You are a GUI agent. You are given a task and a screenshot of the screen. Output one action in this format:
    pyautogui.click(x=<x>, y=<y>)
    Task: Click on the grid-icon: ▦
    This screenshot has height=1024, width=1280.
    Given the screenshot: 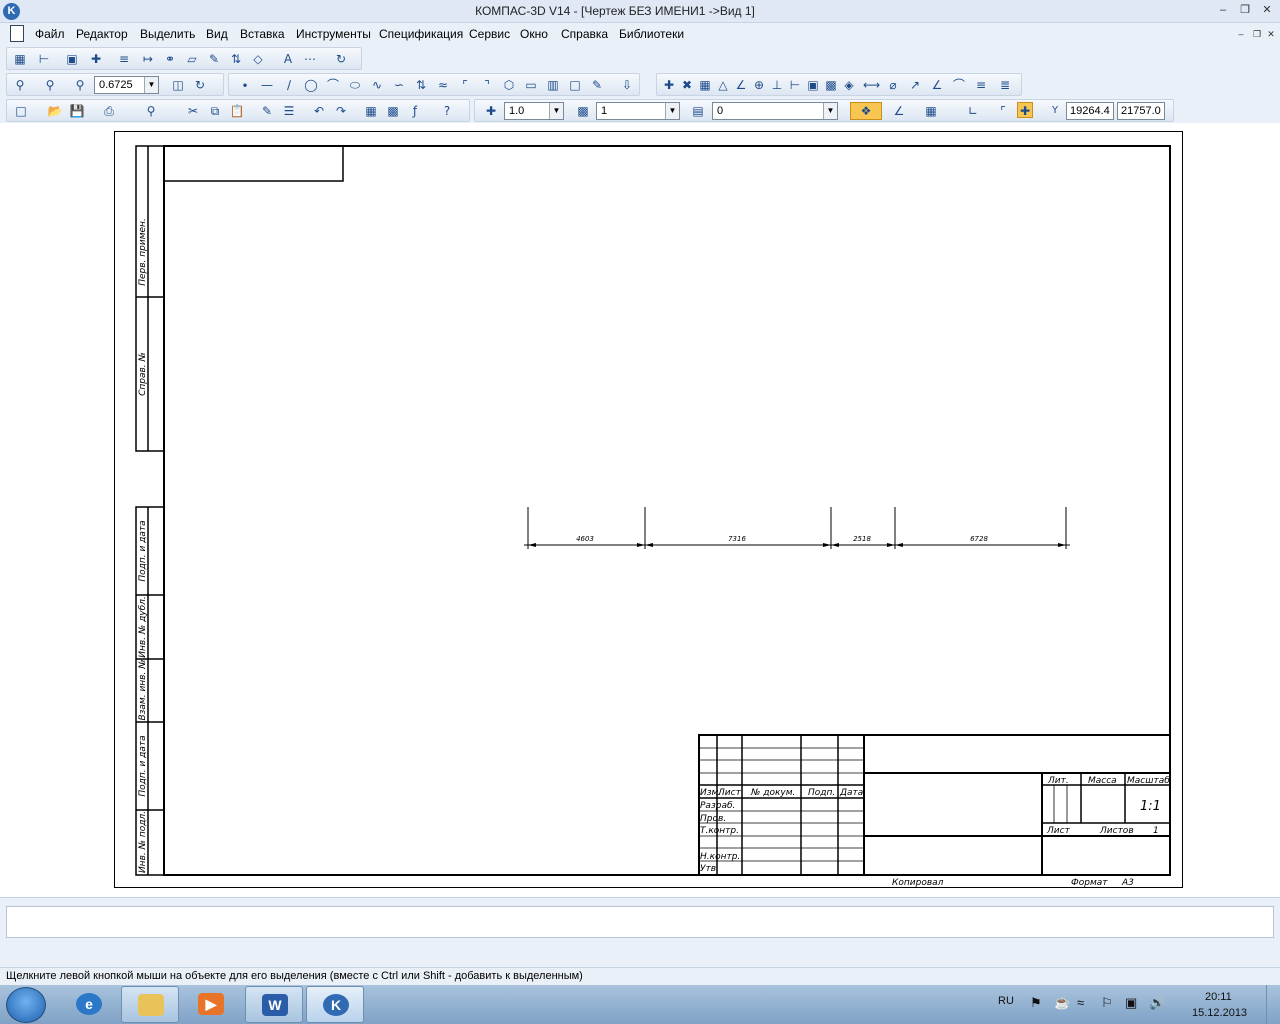 What is the action you would take?
    pyautogui.click(x=931, y=111)
    